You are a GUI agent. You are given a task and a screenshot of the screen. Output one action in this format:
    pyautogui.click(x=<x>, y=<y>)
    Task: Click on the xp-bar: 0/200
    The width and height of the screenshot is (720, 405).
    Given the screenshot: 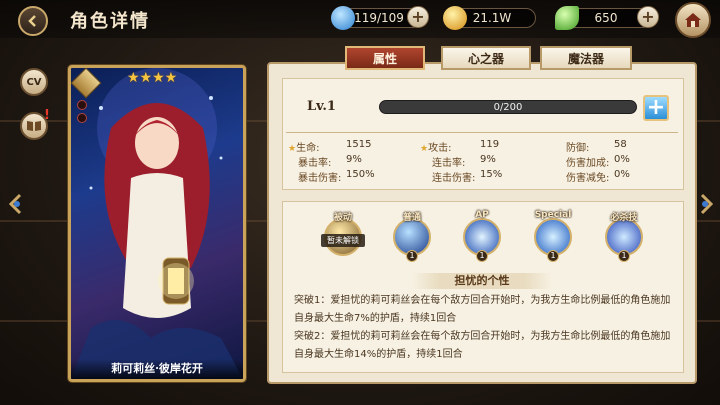 What is the action you would take?
    pyautogui.click(x=508, y=107)
    